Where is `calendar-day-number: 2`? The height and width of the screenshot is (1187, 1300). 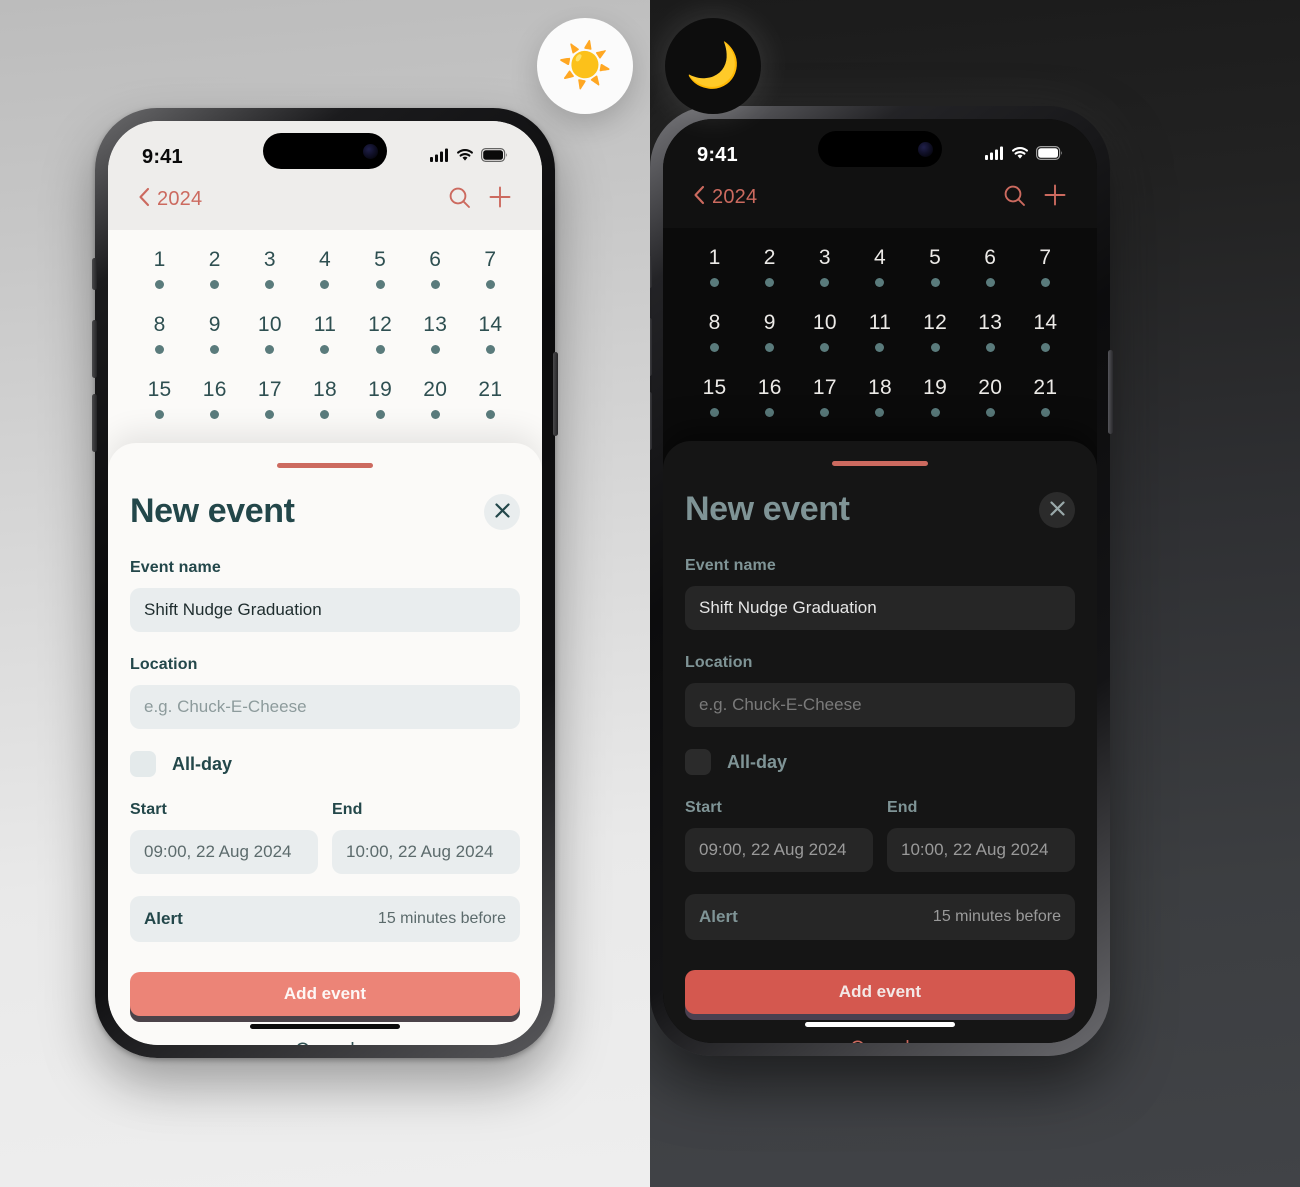
calendar-day-number: 2 is located at coordinates (214, 259).